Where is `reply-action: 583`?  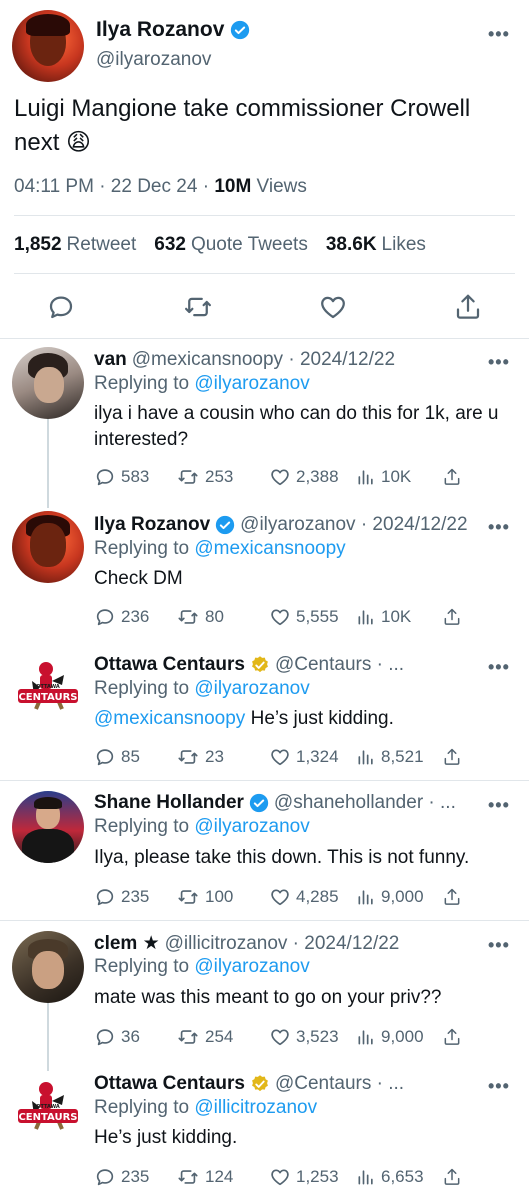
reply-action: 583 is located at coordinates (121, 477).